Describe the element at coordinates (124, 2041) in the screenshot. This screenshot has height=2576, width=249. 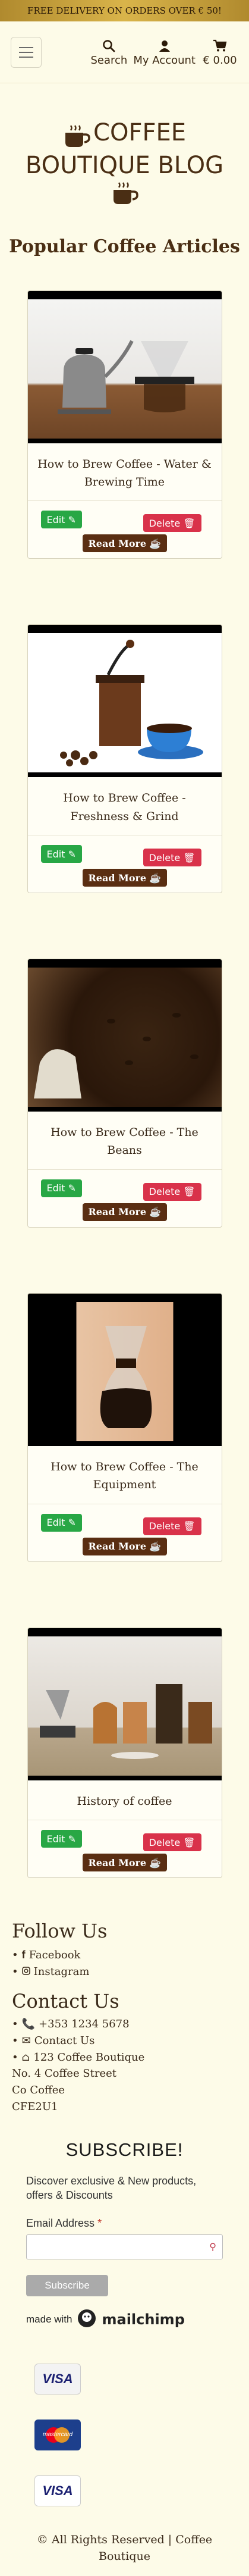
I see `email-item: • ✉ Contact Us` at that location.